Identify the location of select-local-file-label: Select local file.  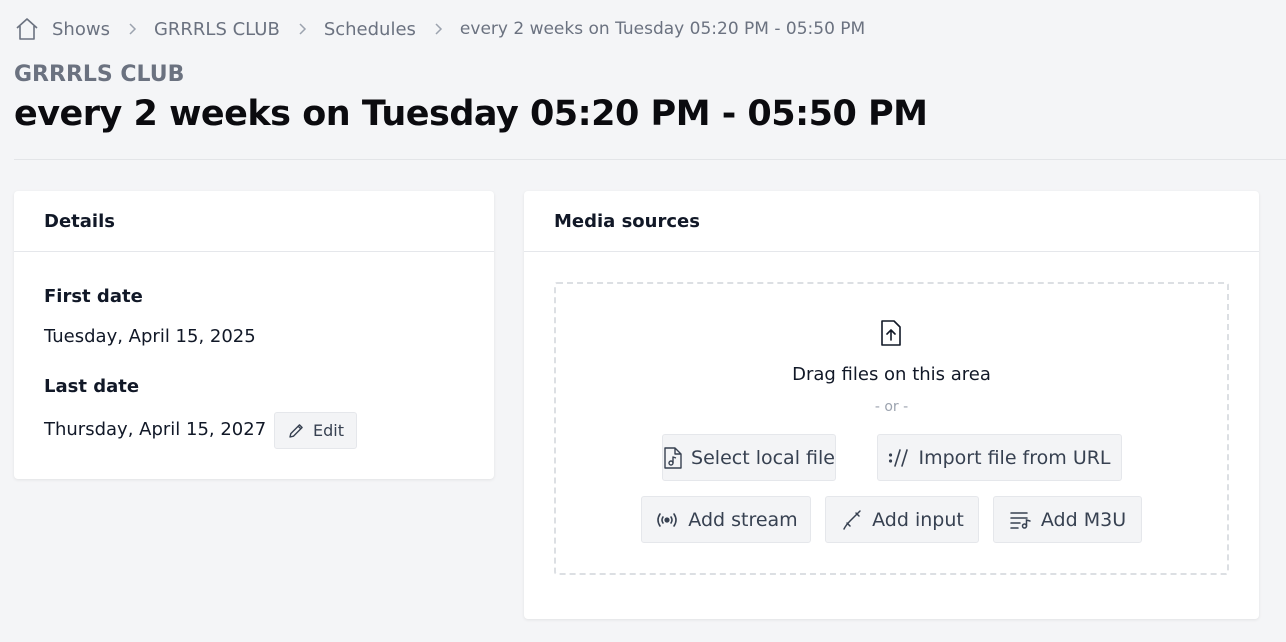
(763, 457).